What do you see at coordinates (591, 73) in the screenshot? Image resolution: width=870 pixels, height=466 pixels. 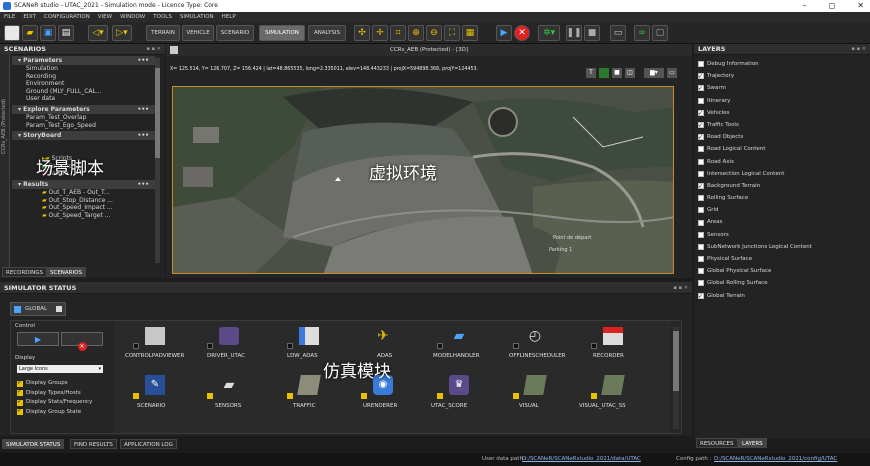 I see `text-tool-icon: T` at bounding box center [591, 73].